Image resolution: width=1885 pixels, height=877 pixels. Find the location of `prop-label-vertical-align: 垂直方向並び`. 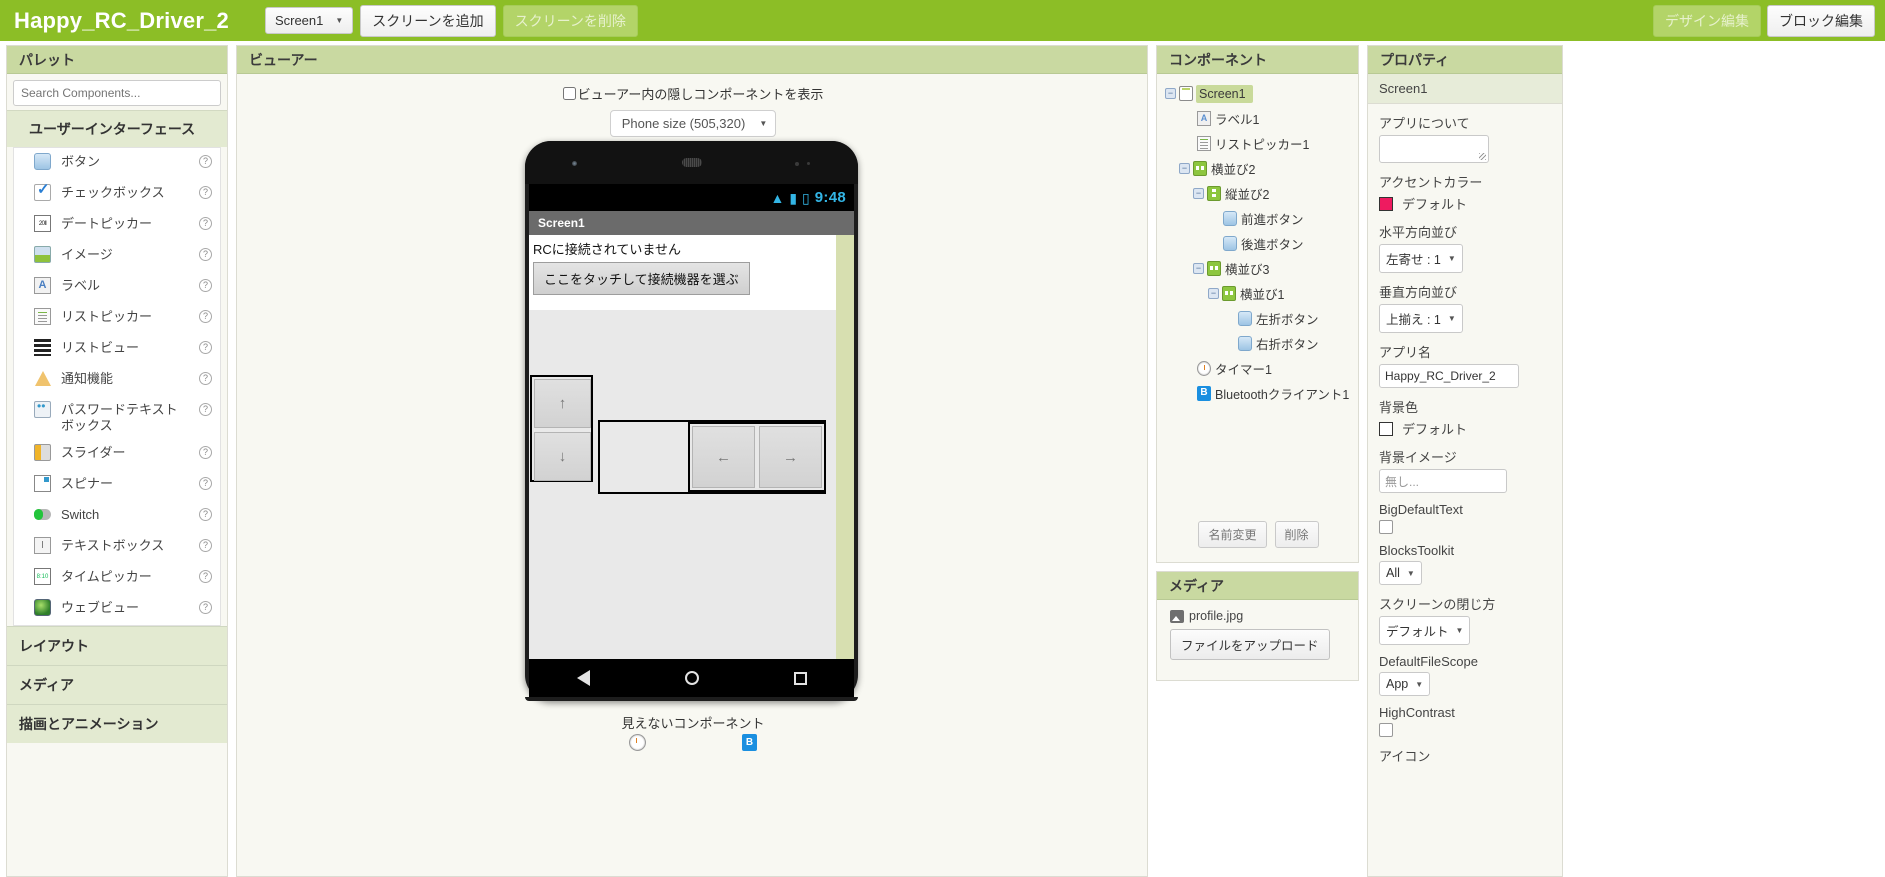

prop-label-vertical-align: 垂直方向並び is located at coordinates (1418, 292).